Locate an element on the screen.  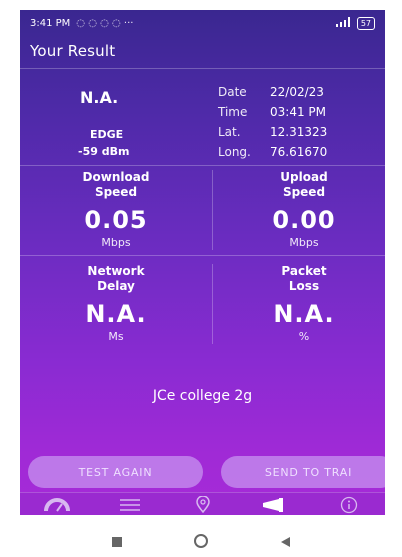
metric-title-line: Packet is located at coordinates (304, 271).